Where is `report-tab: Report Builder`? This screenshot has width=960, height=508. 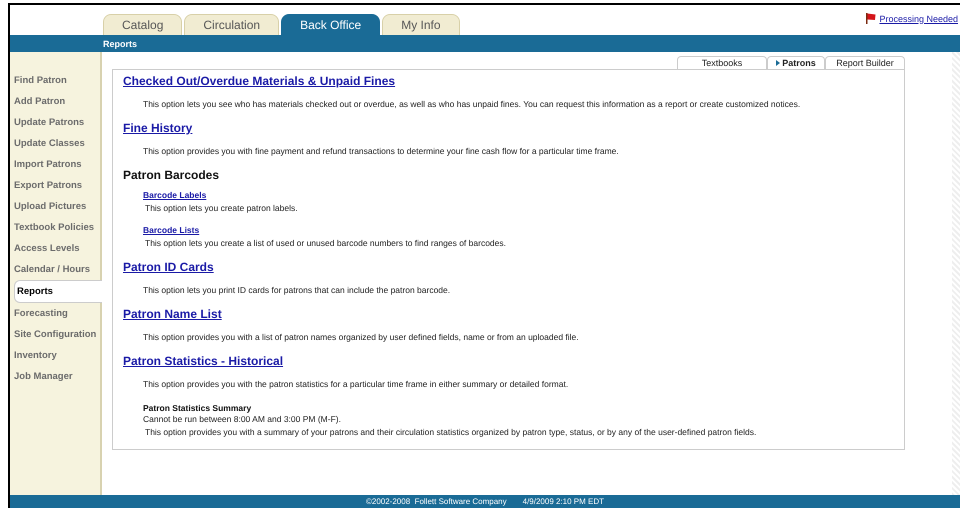 report-tab: Report Builder is located at coordinates (865, 62).